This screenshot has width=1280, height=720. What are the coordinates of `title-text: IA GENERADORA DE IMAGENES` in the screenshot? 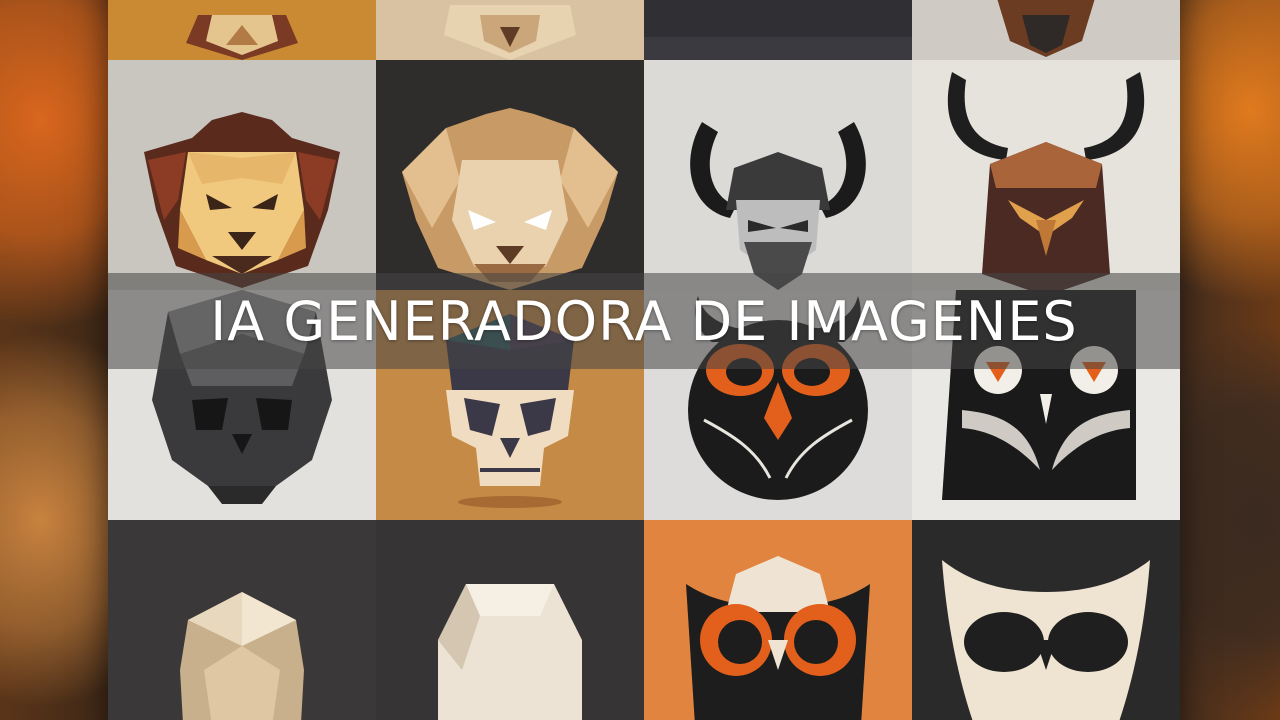 It's located at (644, 321).